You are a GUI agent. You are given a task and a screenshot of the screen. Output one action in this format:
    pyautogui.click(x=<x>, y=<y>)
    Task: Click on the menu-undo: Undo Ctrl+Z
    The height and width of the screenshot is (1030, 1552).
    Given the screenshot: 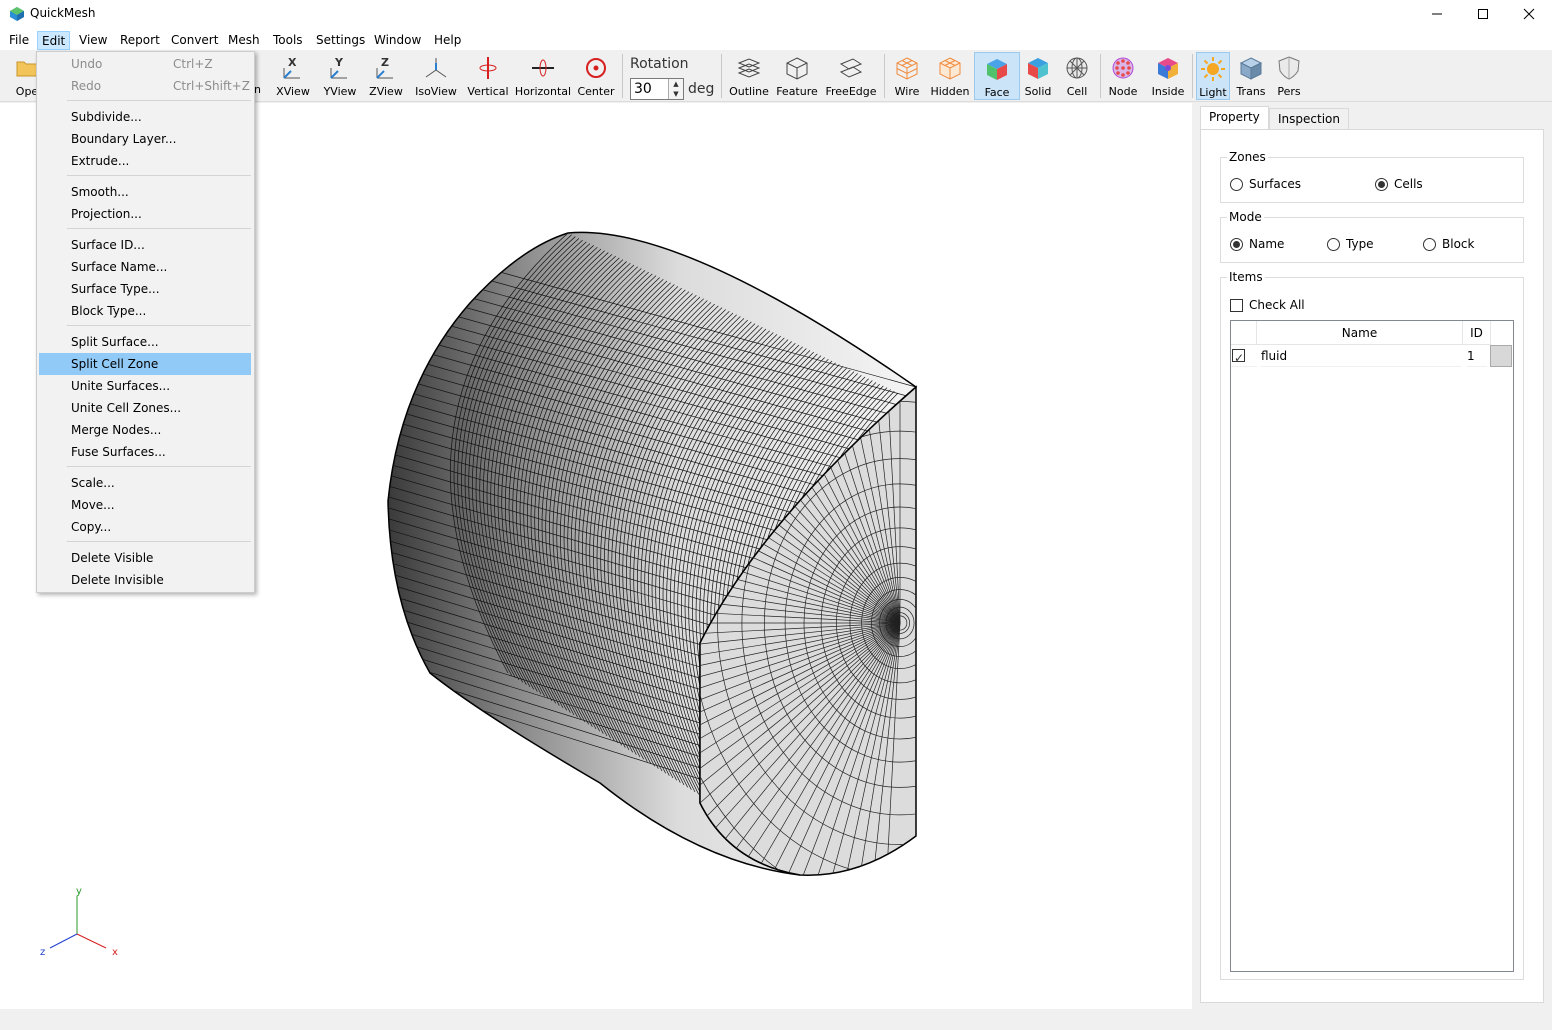 What is the action you would take?
    pyautogui.click(x=145, y=64)
    